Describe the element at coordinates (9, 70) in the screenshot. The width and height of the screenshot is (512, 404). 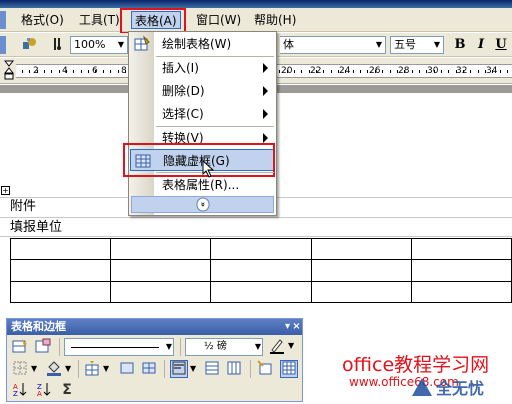
I see `indent-marker-icon` at that location.